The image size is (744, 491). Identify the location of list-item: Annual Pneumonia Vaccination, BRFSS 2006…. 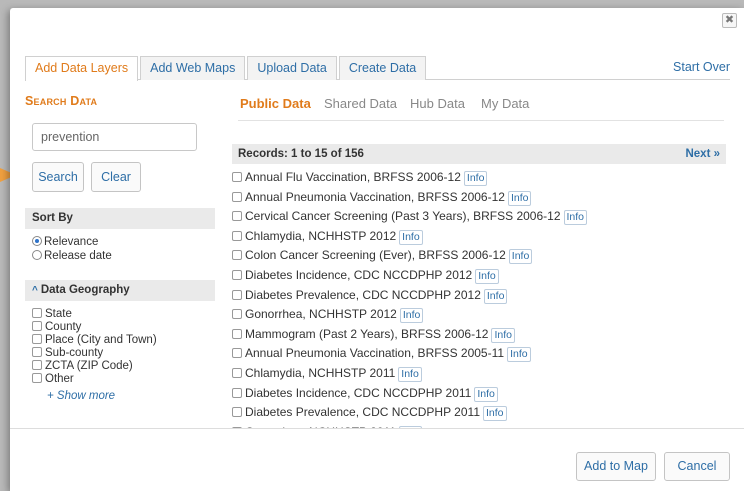
(479, 198).